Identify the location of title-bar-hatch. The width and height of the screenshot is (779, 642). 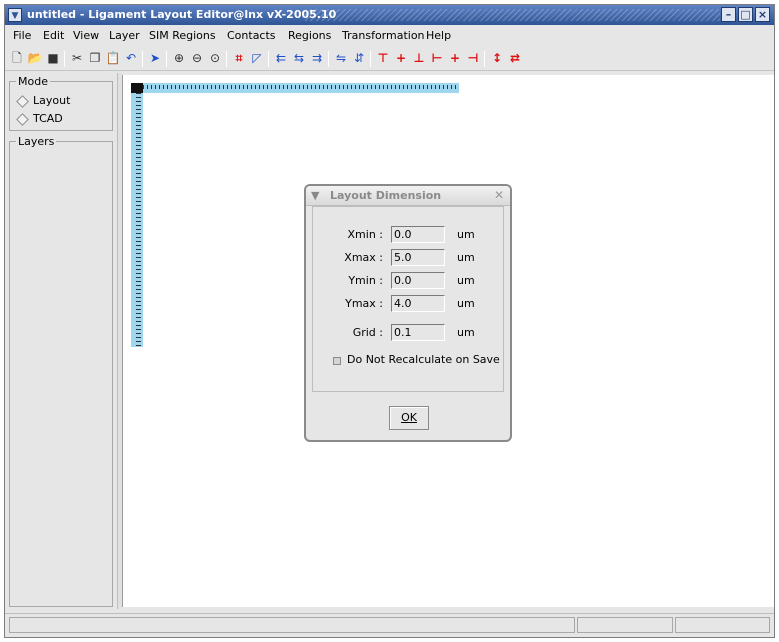
(512, 15).